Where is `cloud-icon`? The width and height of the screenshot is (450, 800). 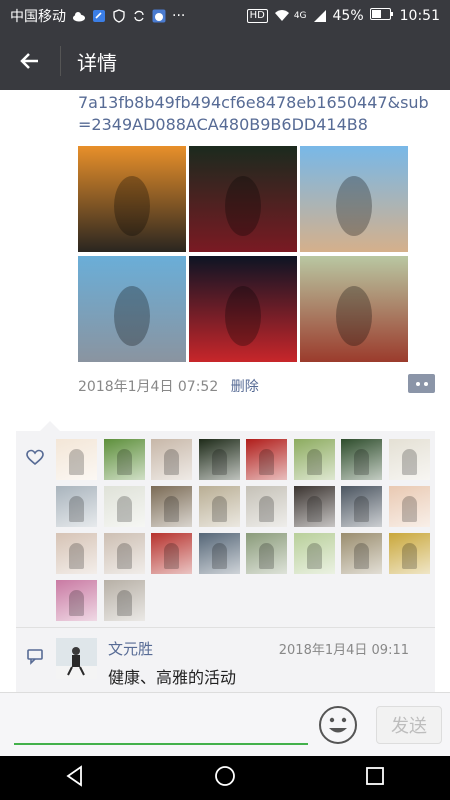
cloud-icon is located at coordinates (79, 16).